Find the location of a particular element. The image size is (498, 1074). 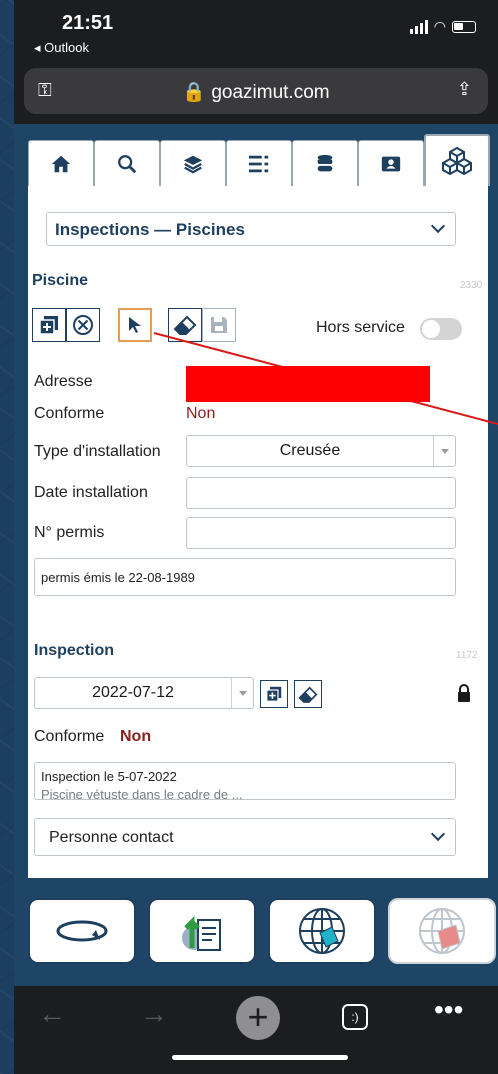

eraser-icon is located at coordinates (308, 694).